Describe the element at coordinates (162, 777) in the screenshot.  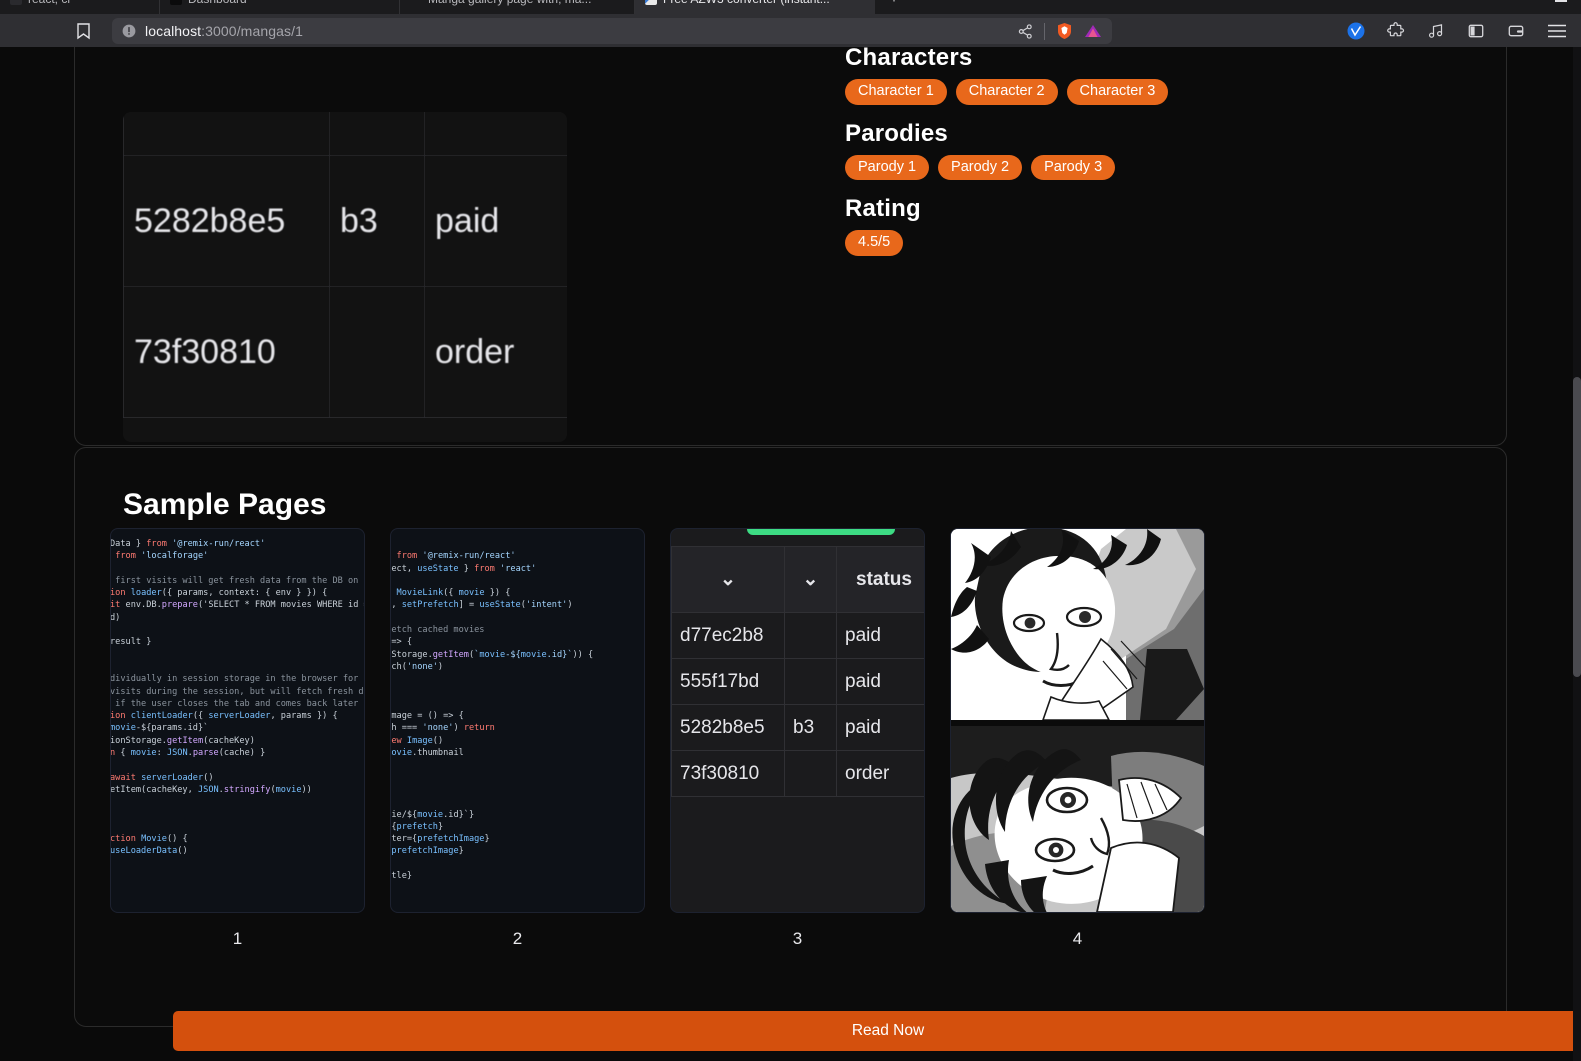
I see `code-line: await serverLoader()` at that location.